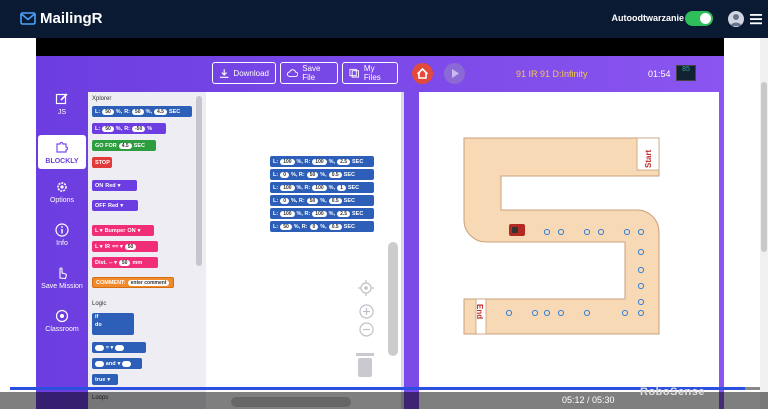 This screenshot has height=409, width=768. Describe the element at coordinates (102, 99) in the screenshot. I see `palette-section-xplorer: Xplorer` at that location.